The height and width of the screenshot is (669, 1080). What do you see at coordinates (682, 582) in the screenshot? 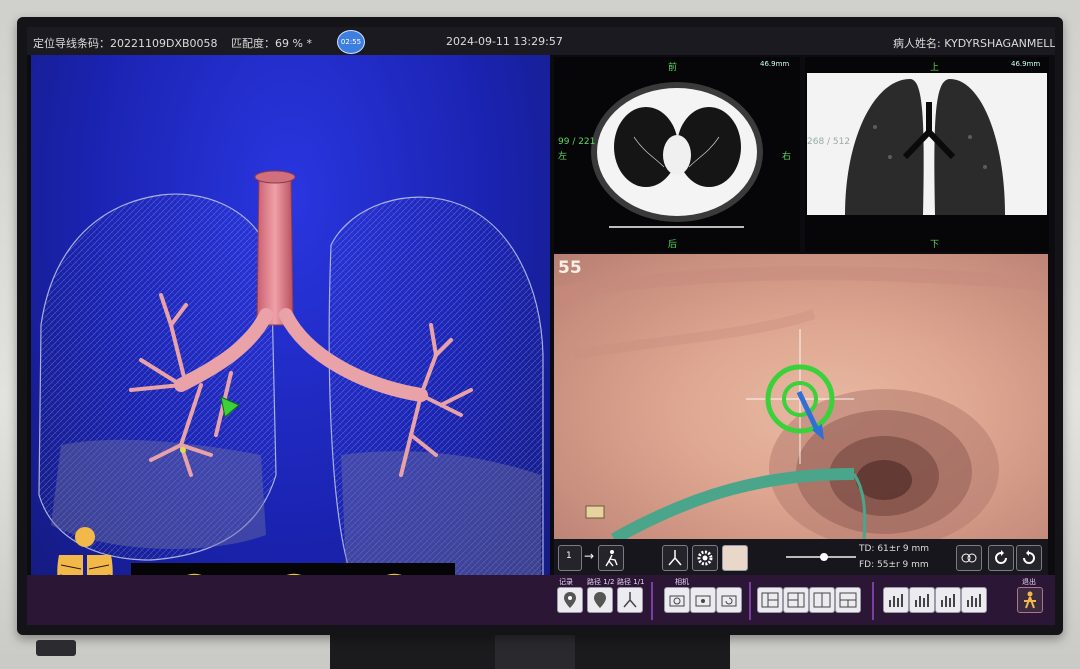
I see `camera-label: 相机` at bounding box center [682, 582].